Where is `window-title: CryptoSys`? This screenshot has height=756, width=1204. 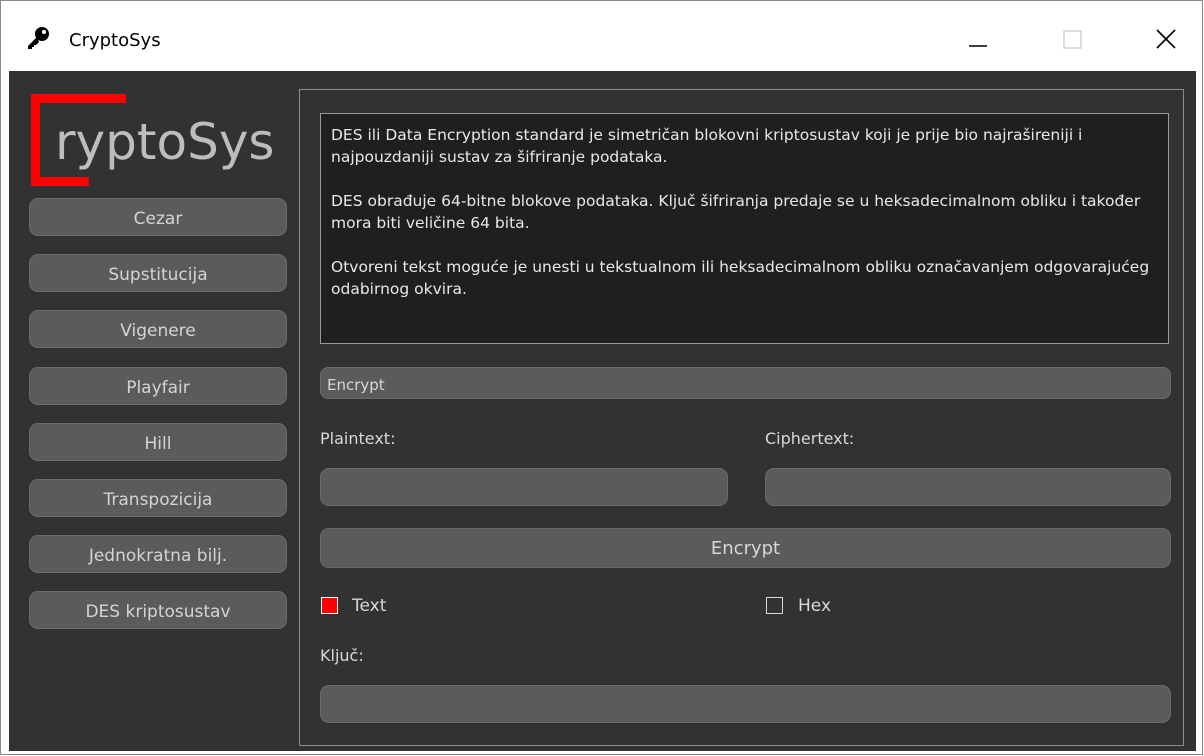 window-title: CryptoSys is located at coordinates (115, 40).